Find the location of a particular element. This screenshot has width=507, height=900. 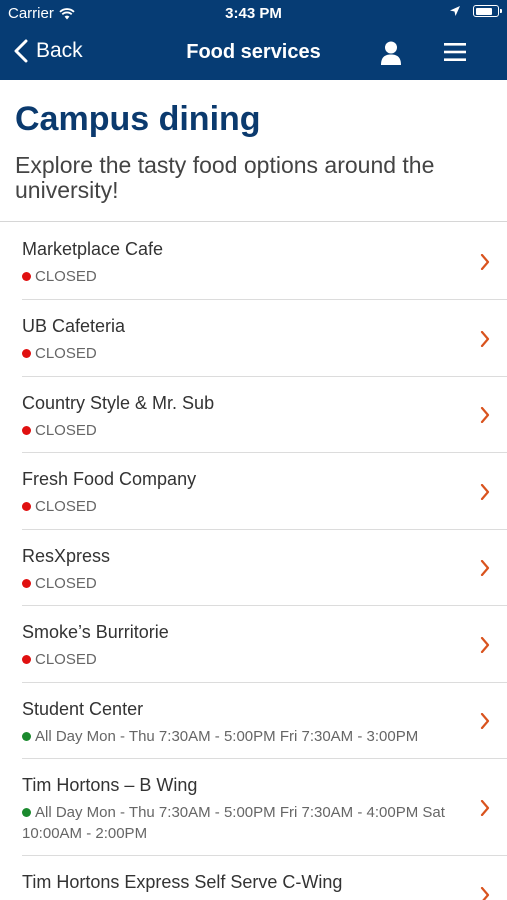

list-item: Tim Hortons Express Self Serve C-Wing is located at coordinates (264, 878).